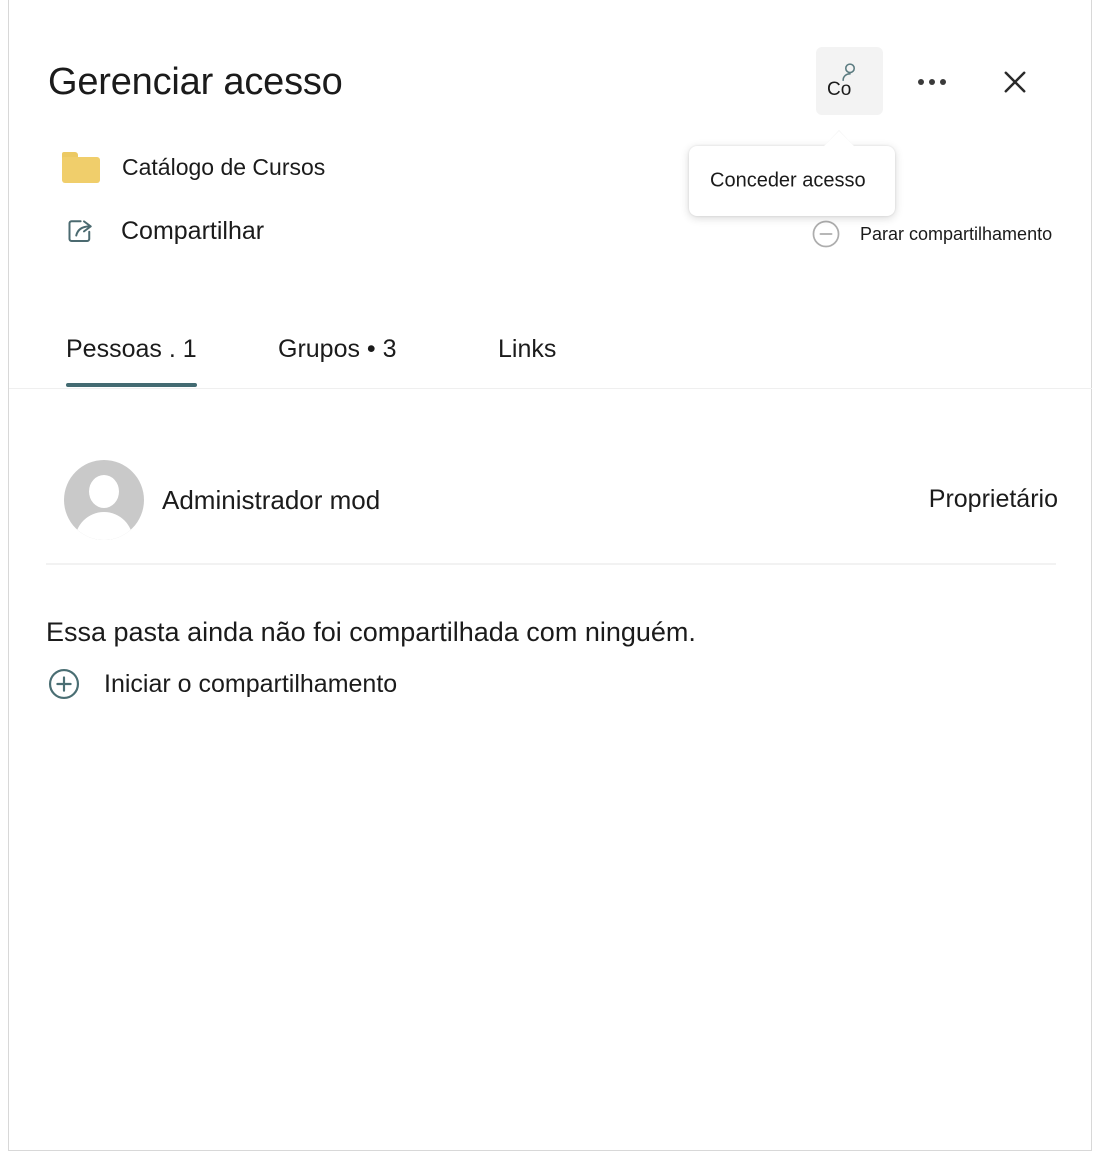 The image size is (1102, 1158). I want to click on minus-circle-icon, so click(826, 234).